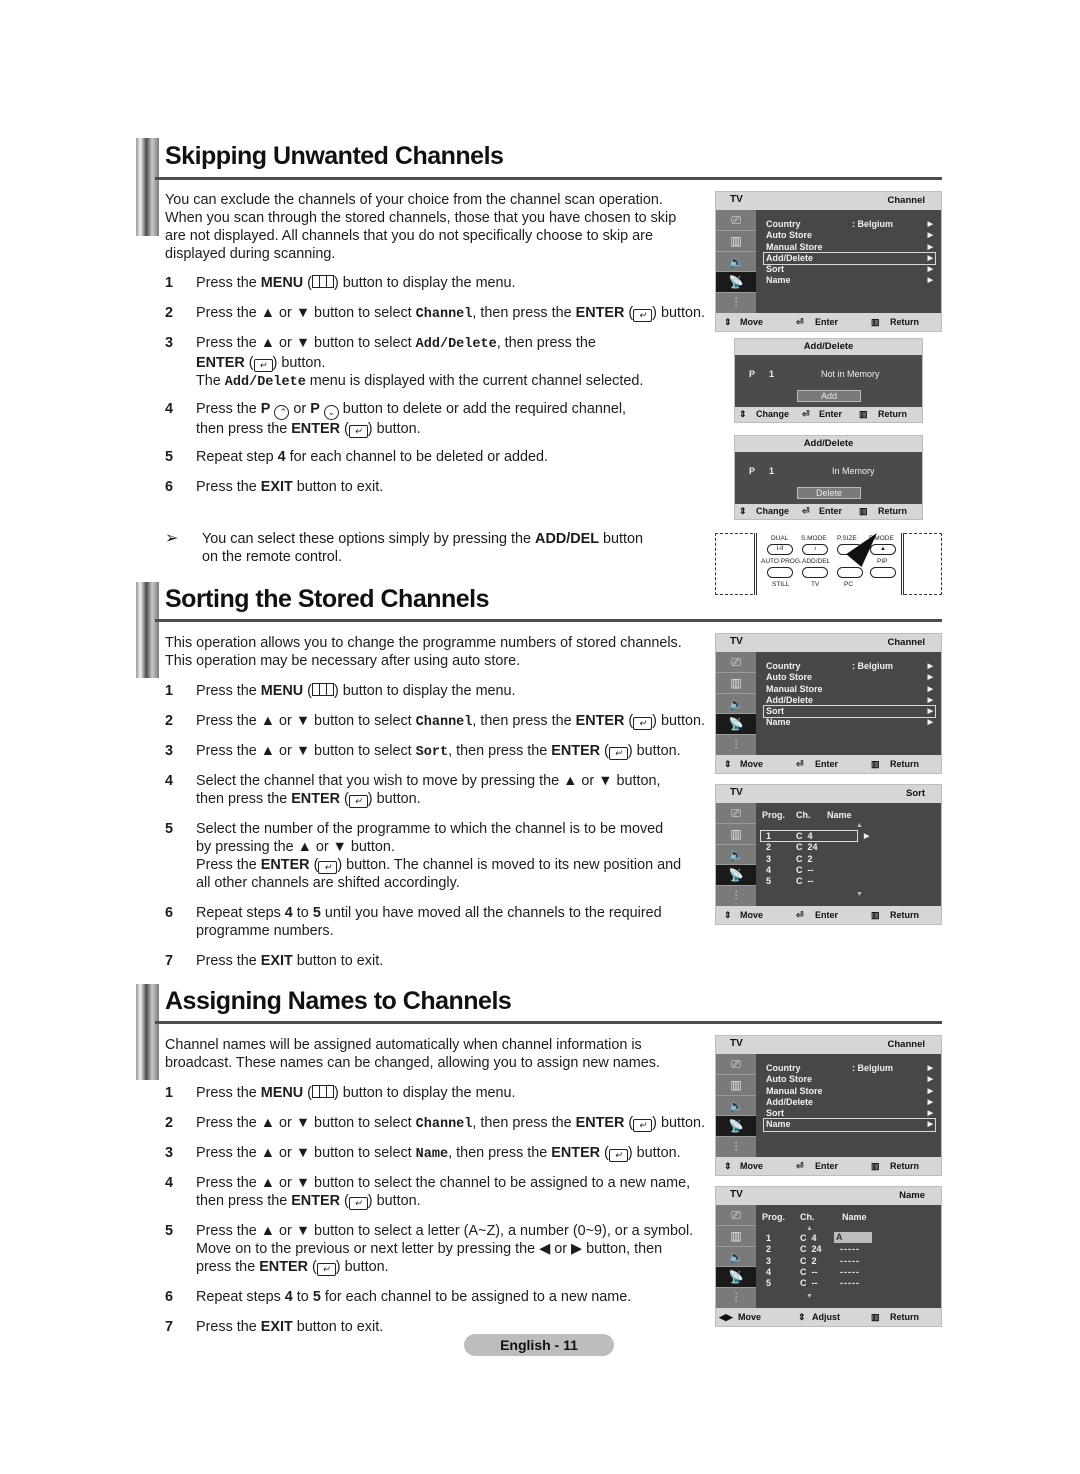  Describe the element at coordinates (853, 1237) in the screenshot. I see `row-name: A` at that location.